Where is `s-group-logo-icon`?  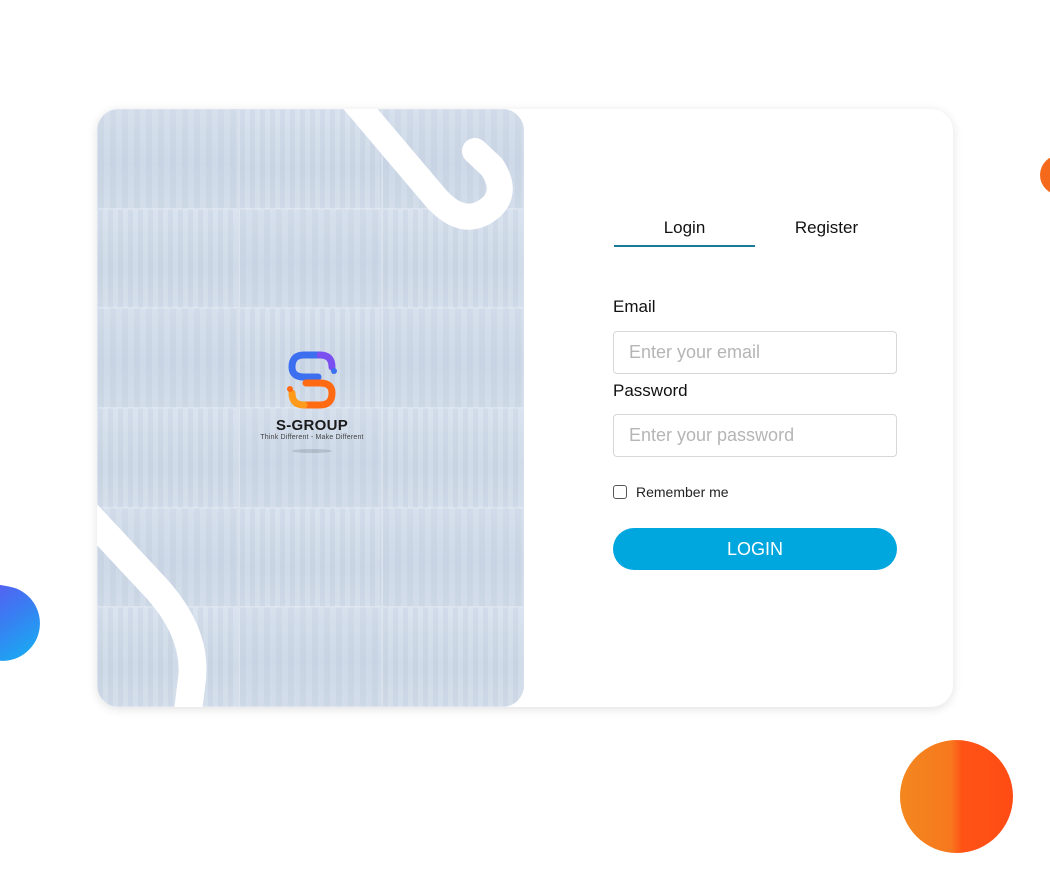
s-group-logo-icon is located at coordinates (312, 380).